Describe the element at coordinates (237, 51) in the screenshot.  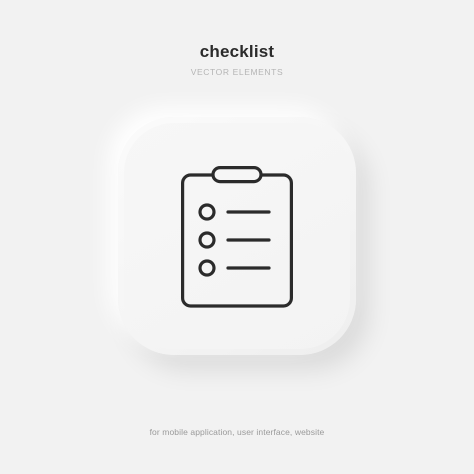
I see `page-title: checklist` at that location.